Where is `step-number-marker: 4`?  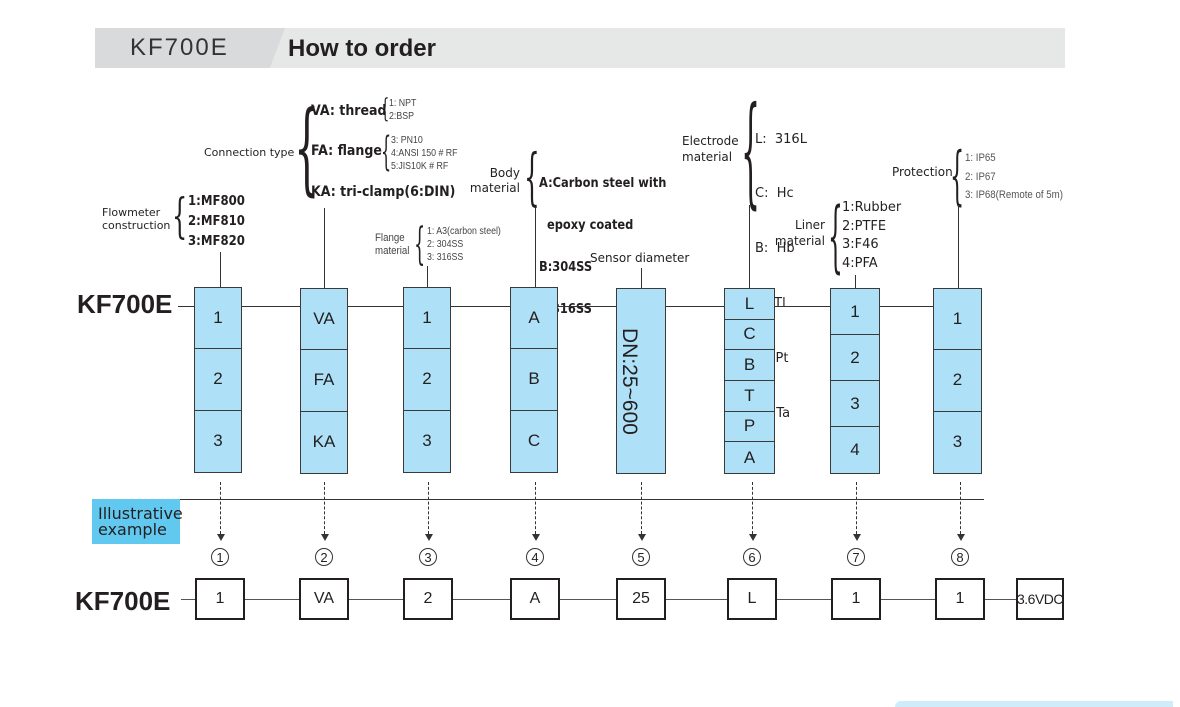 step-number-marker: 4 is located at coordinates (535, 557).